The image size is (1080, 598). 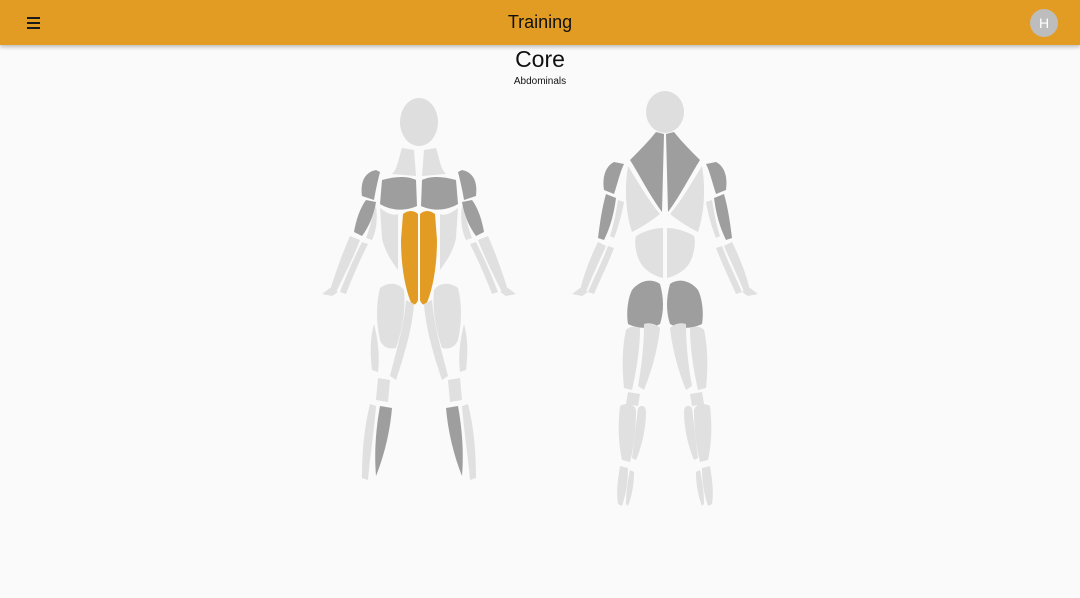 I want to click on adductor-right, so click(x=463, y=348).